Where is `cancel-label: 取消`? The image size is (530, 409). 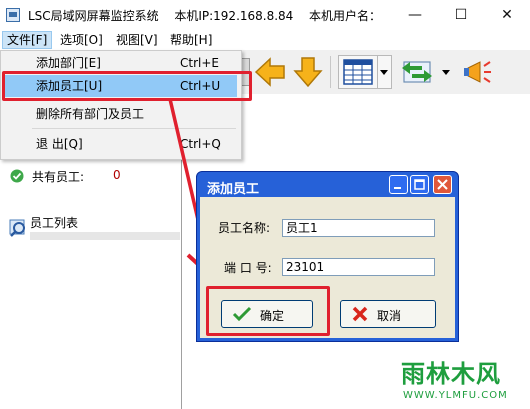 cancel-label: 取消 is located at coordinates (389, 316).